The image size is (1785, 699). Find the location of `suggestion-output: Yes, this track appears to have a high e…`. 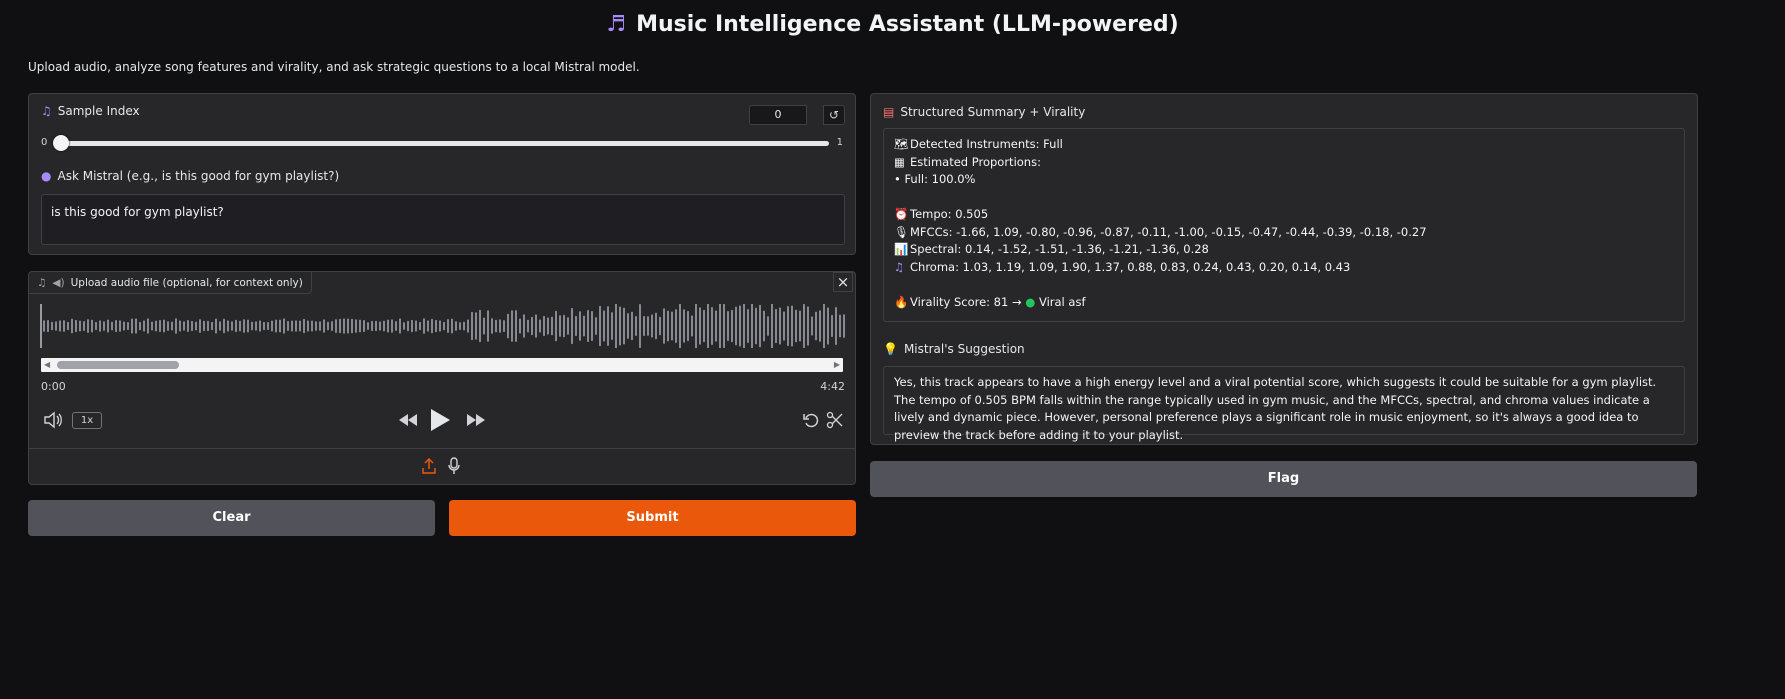

suggestion-output: Yes, this track appears to have a high e… is located at coordinates (1284, 404).